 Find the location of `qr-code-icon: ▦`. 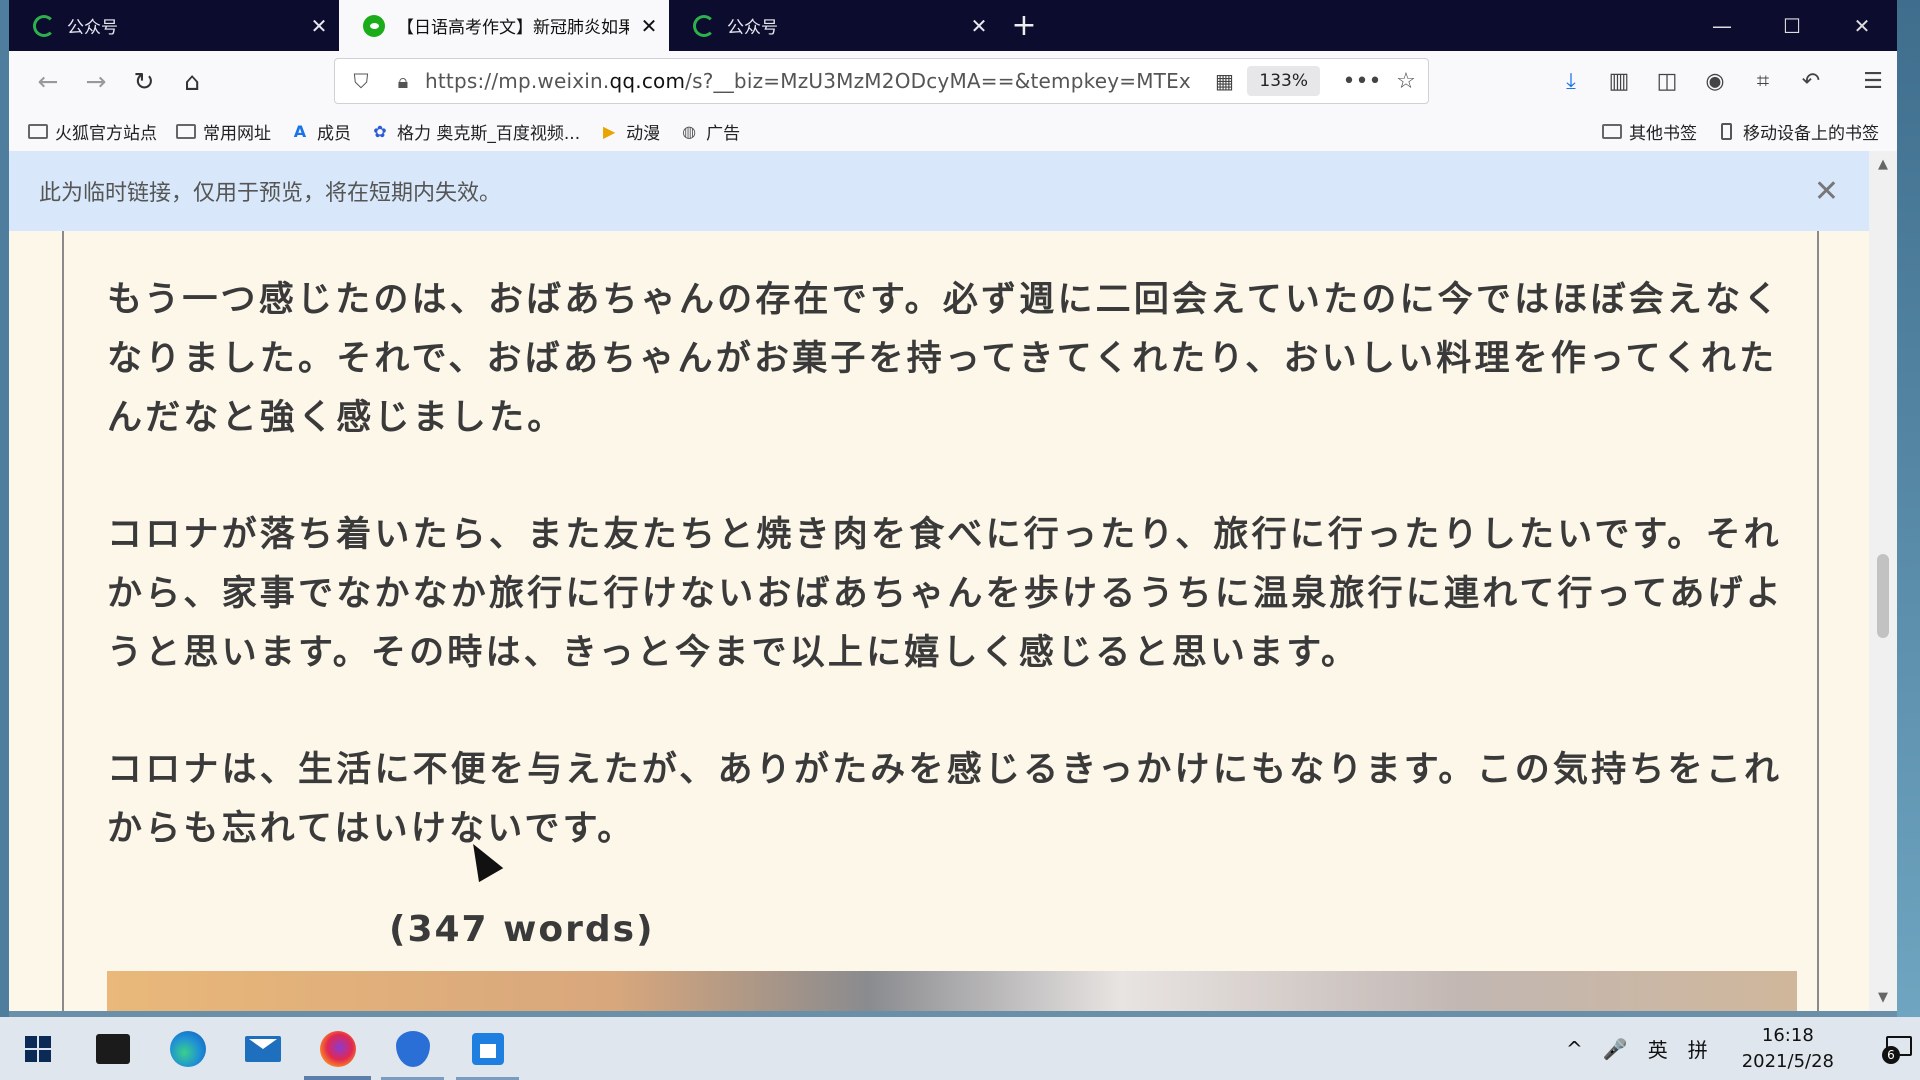

qr-code-icon: ▦ is located at coordinates (1224, 81).